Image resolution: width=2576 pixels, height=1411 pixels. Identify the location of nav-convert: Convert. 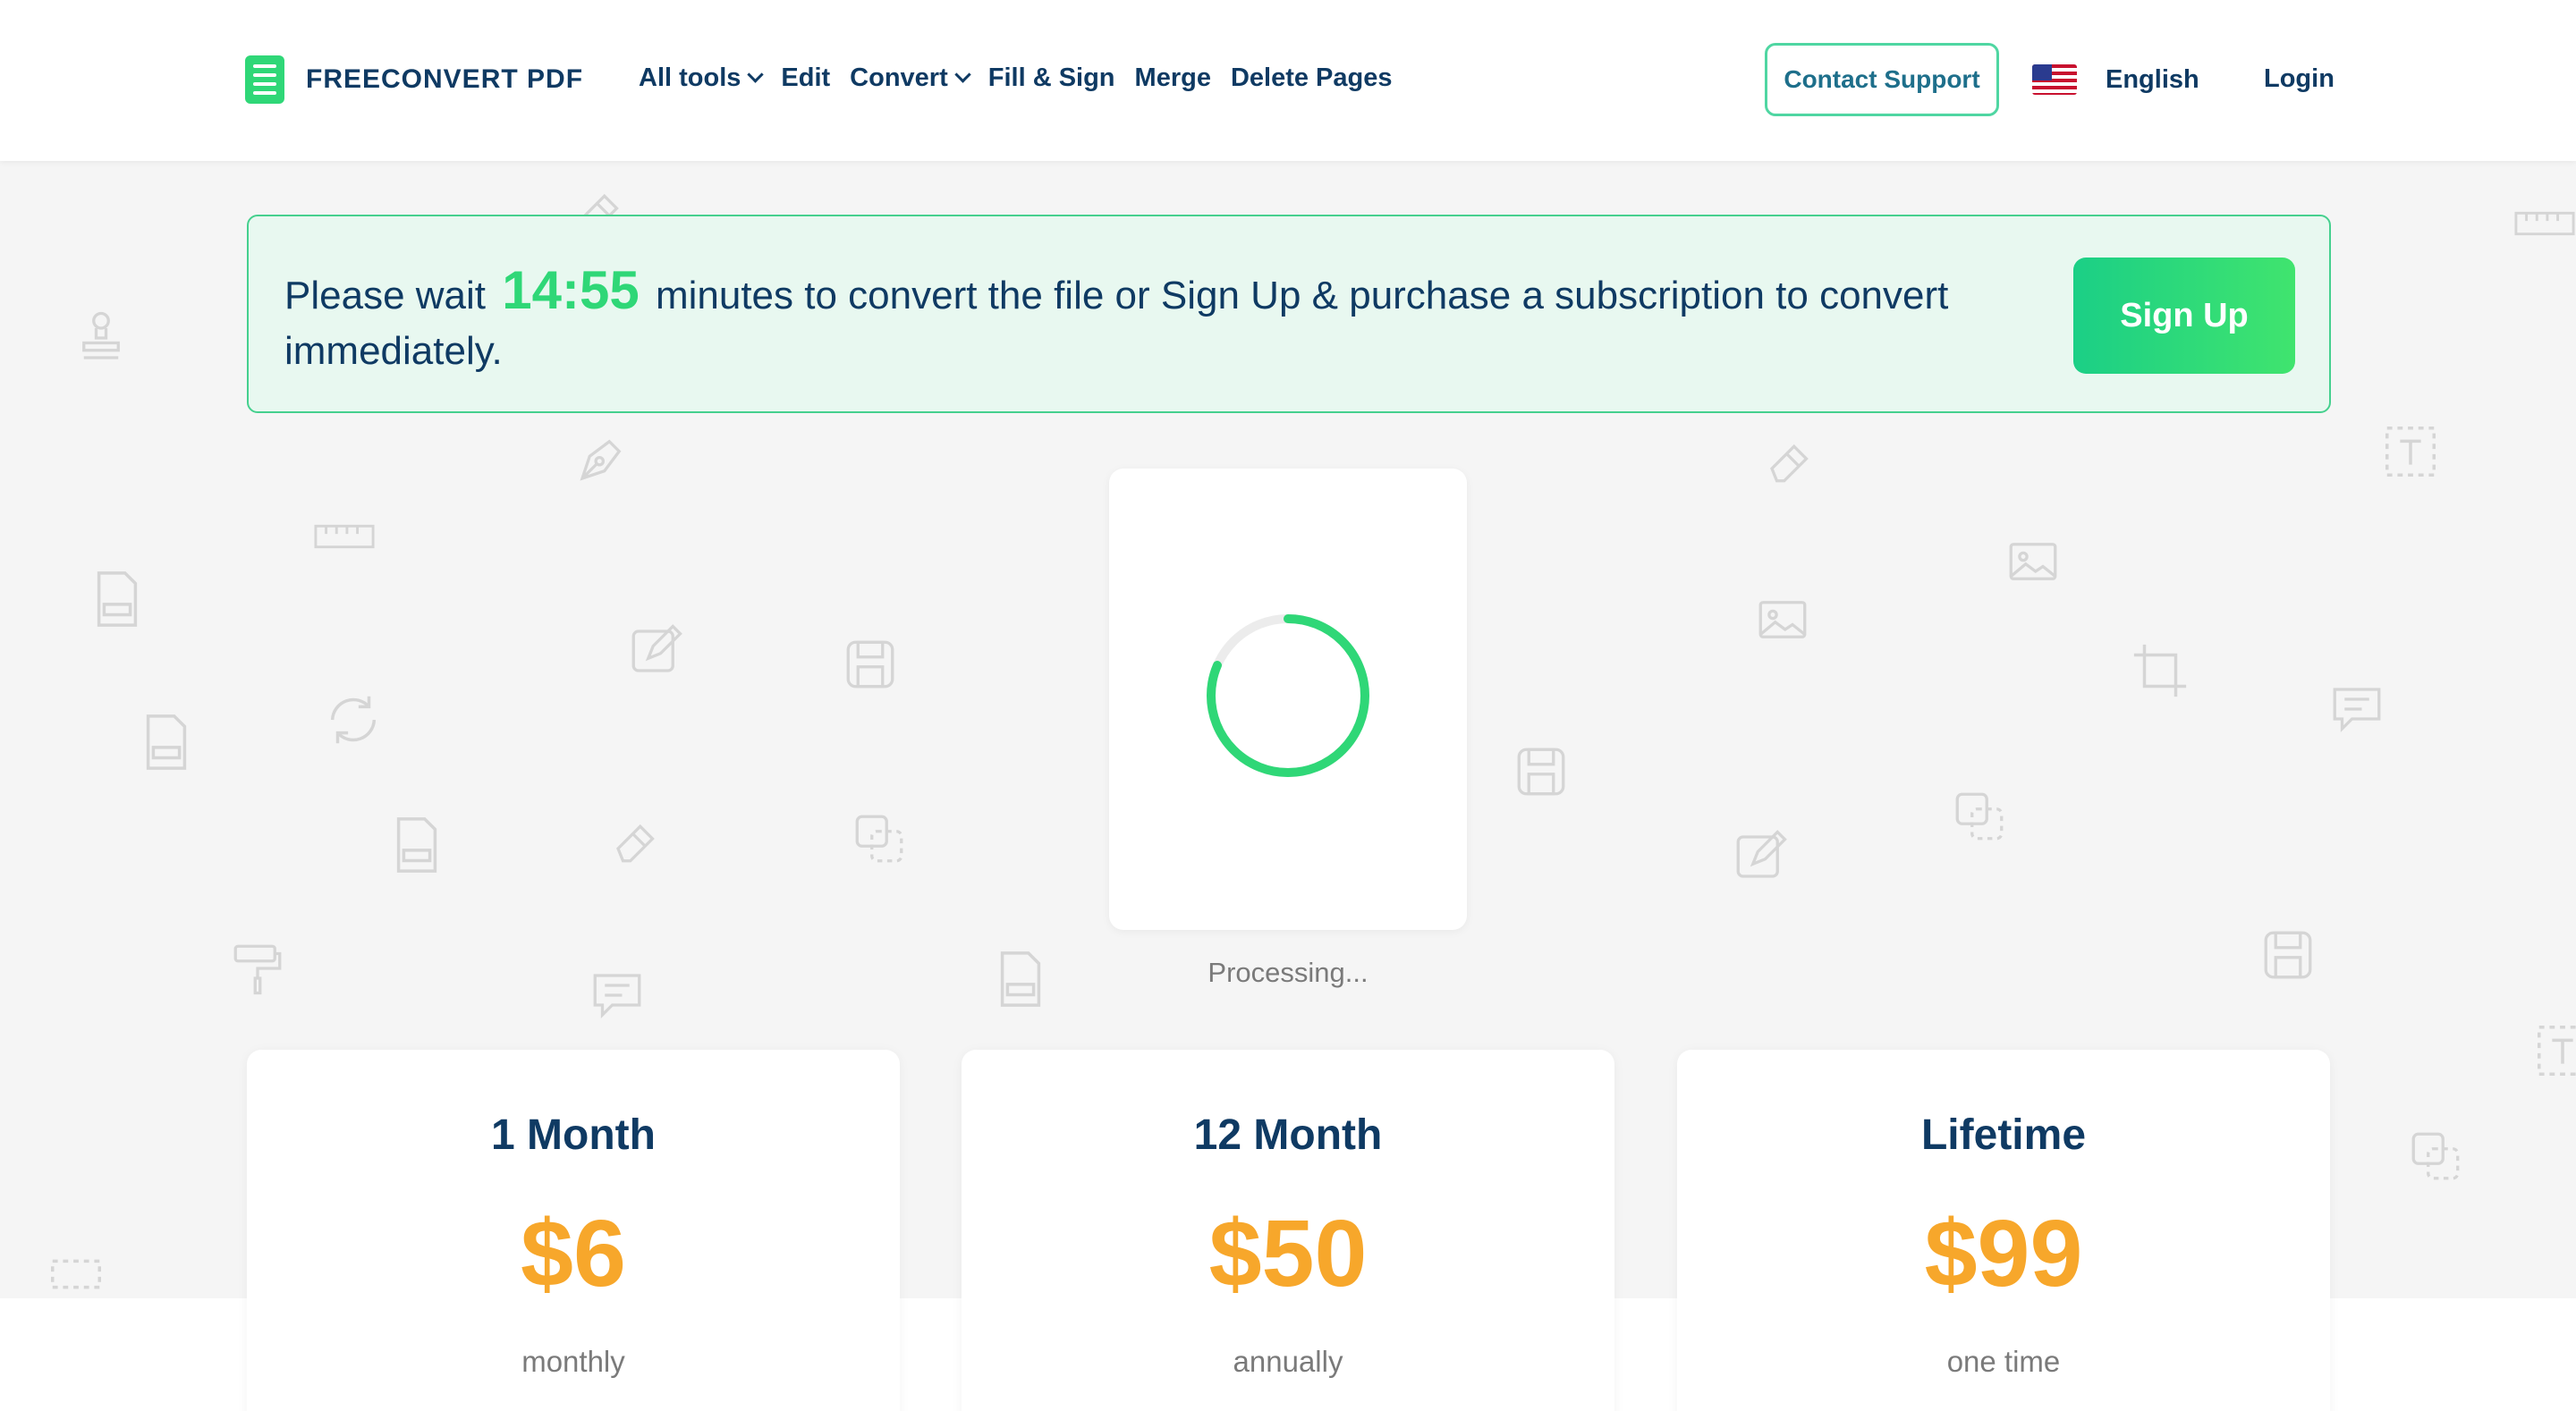
(910, 78).